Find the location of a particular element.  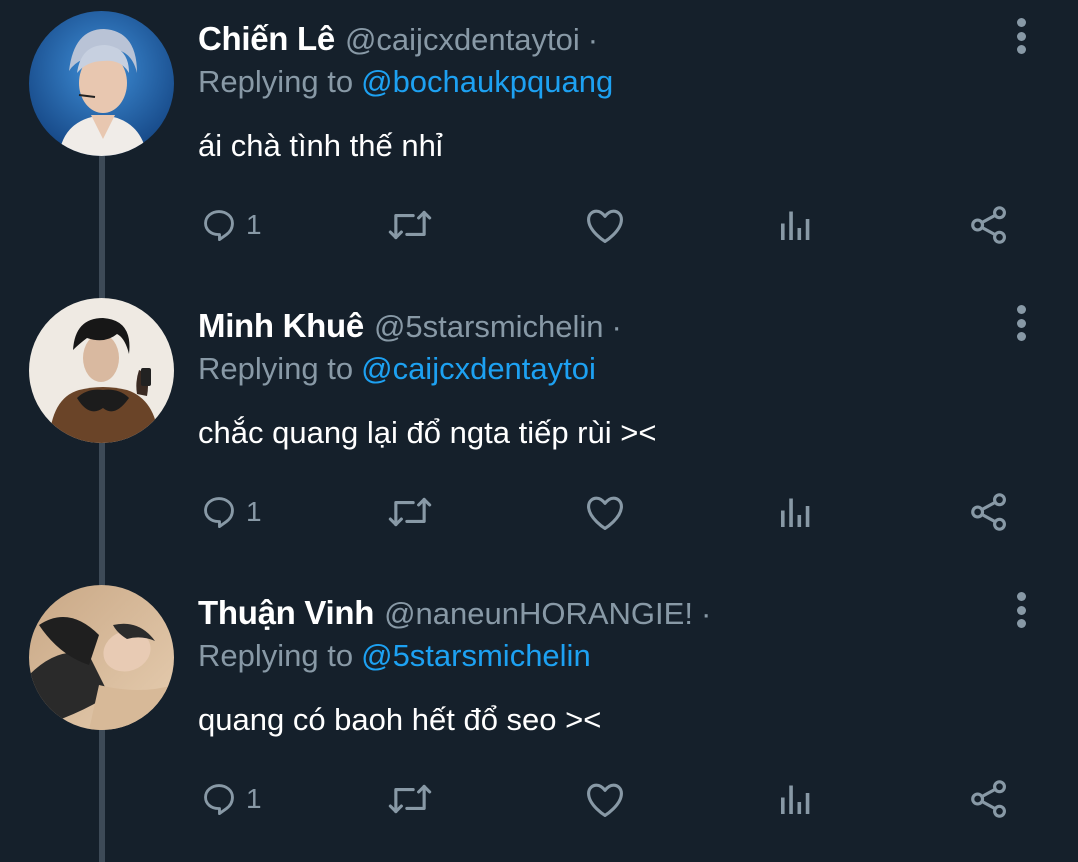

display-name: Thuận Vinh is located at coordinates (286, 613).